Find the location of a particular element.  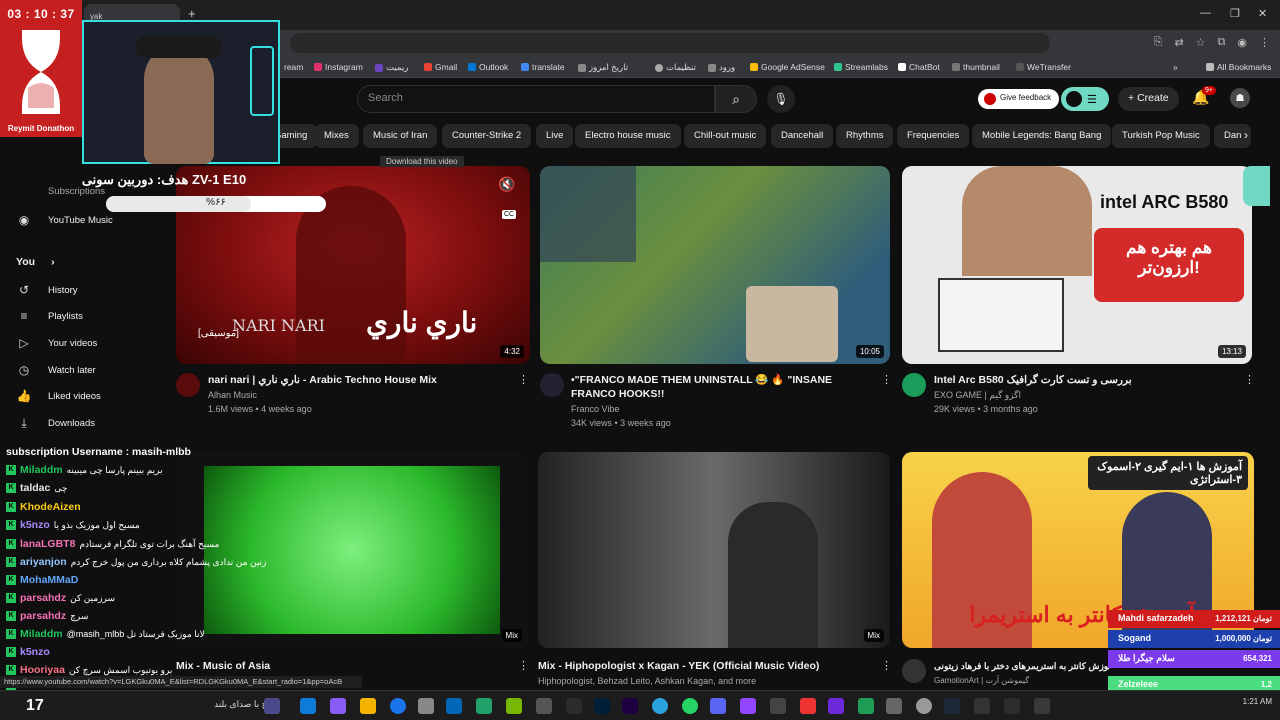

channel-name: Alhan Music is located at coordinates (232, 395).